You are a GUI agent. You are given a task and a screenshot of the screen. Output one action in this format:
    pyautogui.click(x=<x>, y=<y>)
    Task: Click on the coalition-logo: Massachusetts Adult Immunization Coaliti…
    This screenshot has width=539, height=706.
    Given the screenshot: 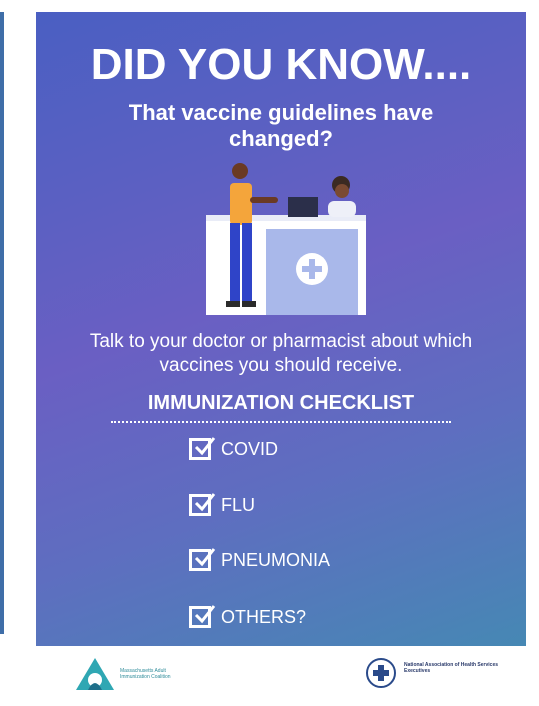 What is the action you would take?
    pyautogui.click(x=134, y=676)
    